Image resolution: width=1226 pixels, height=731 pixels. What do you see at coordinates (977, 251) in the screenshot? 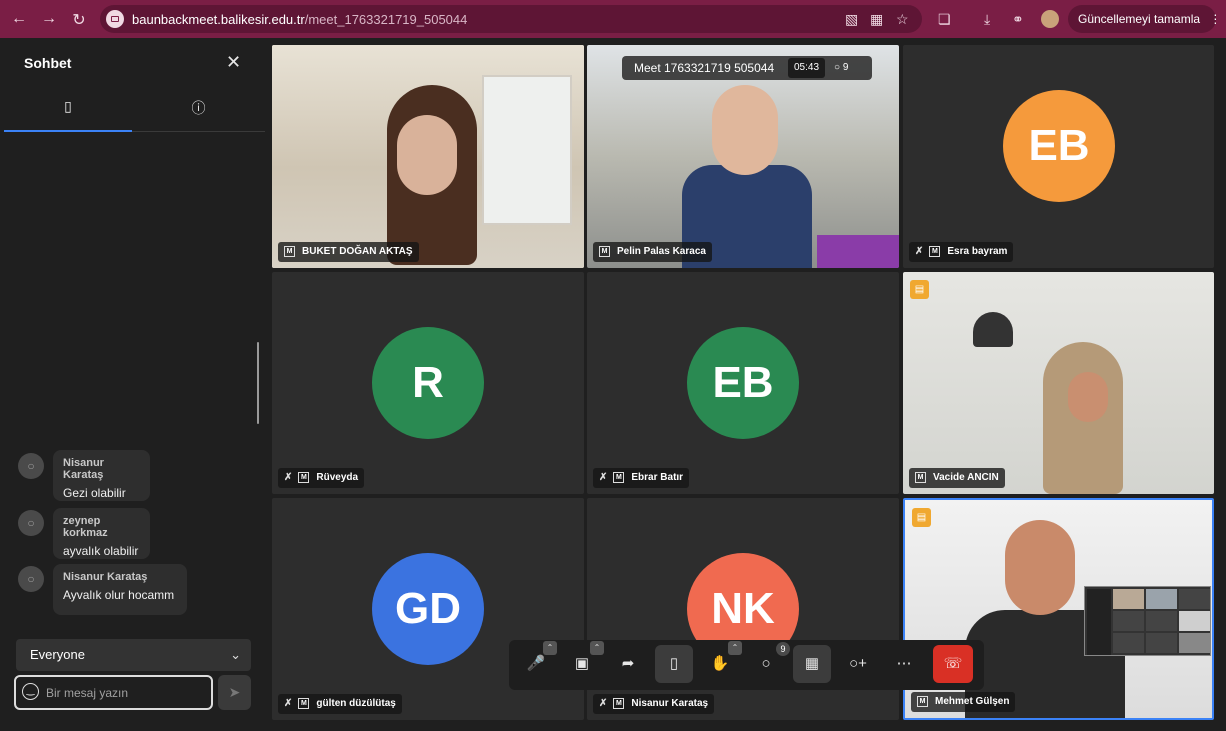
I see `participant-name: Esra bayram` at bounding box center [977, 251].